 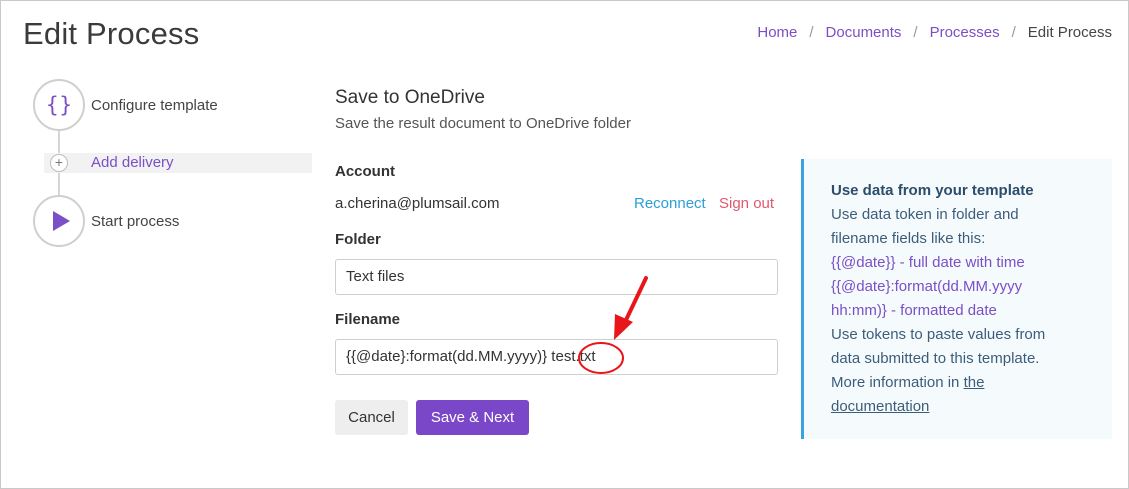 I want to click on breadcrumb-current: Edit Process, so click(x=1069, y=32).